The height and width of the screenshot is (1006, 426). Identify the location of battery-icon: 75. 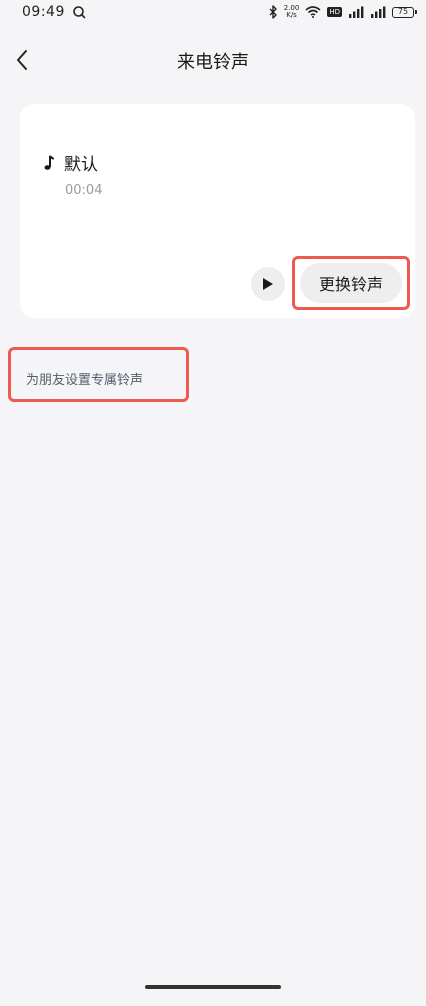
(404, 12).